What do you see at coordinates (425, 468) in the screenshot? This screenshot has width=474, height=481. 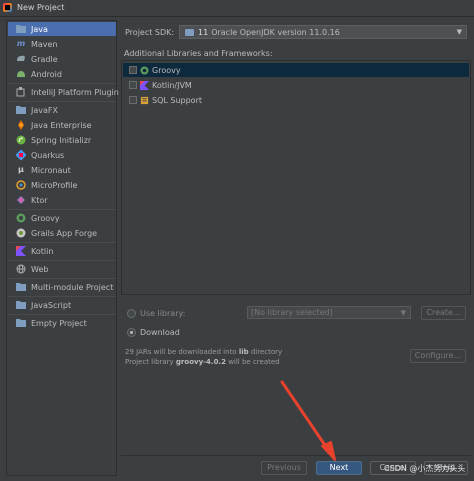 I see `csdn-watermark: CSDN @小杰努力头头` at bounding box center [425, 468].